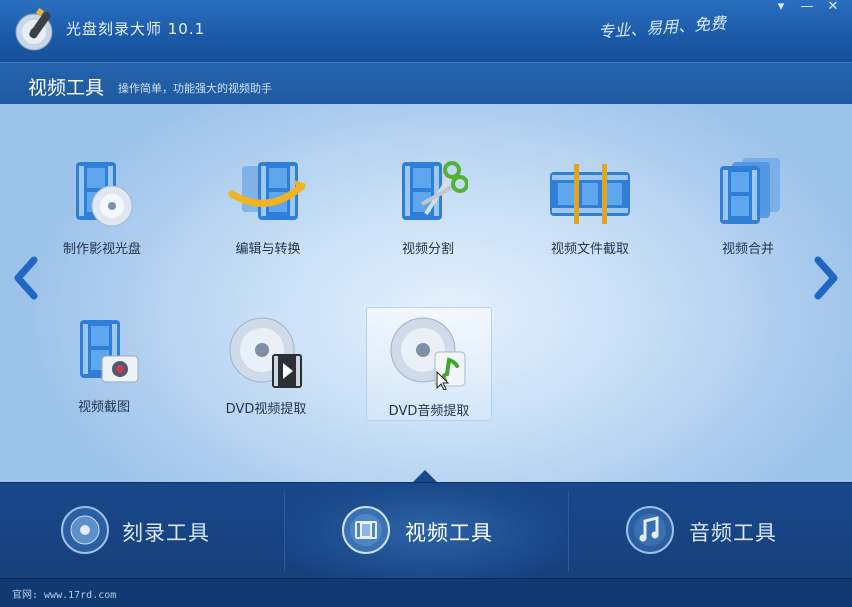  I want to click on film-camera-icon, so click(109, 351).